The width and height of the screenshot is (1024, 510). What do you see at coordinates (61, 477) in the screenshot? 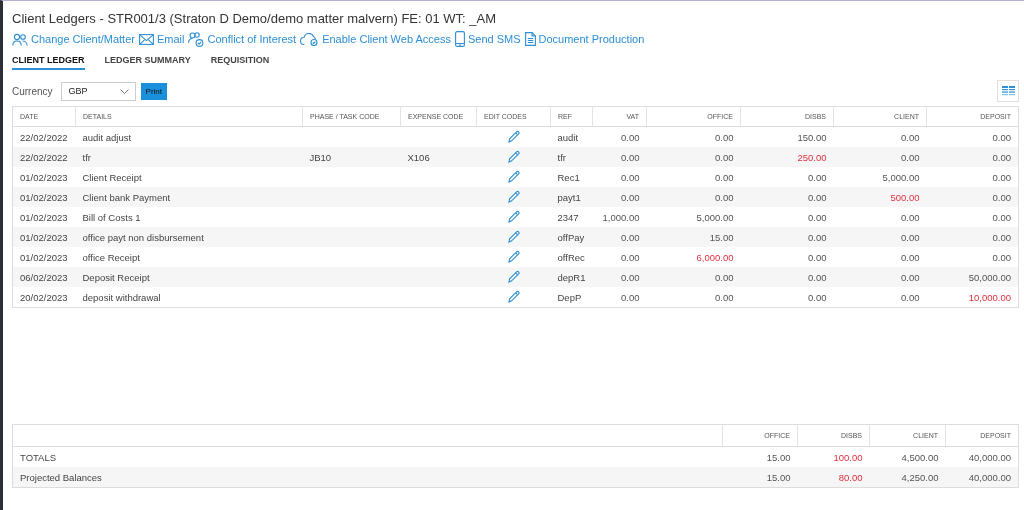
I see `totals-label: Projected Balances` at bounding box center [61, 477].